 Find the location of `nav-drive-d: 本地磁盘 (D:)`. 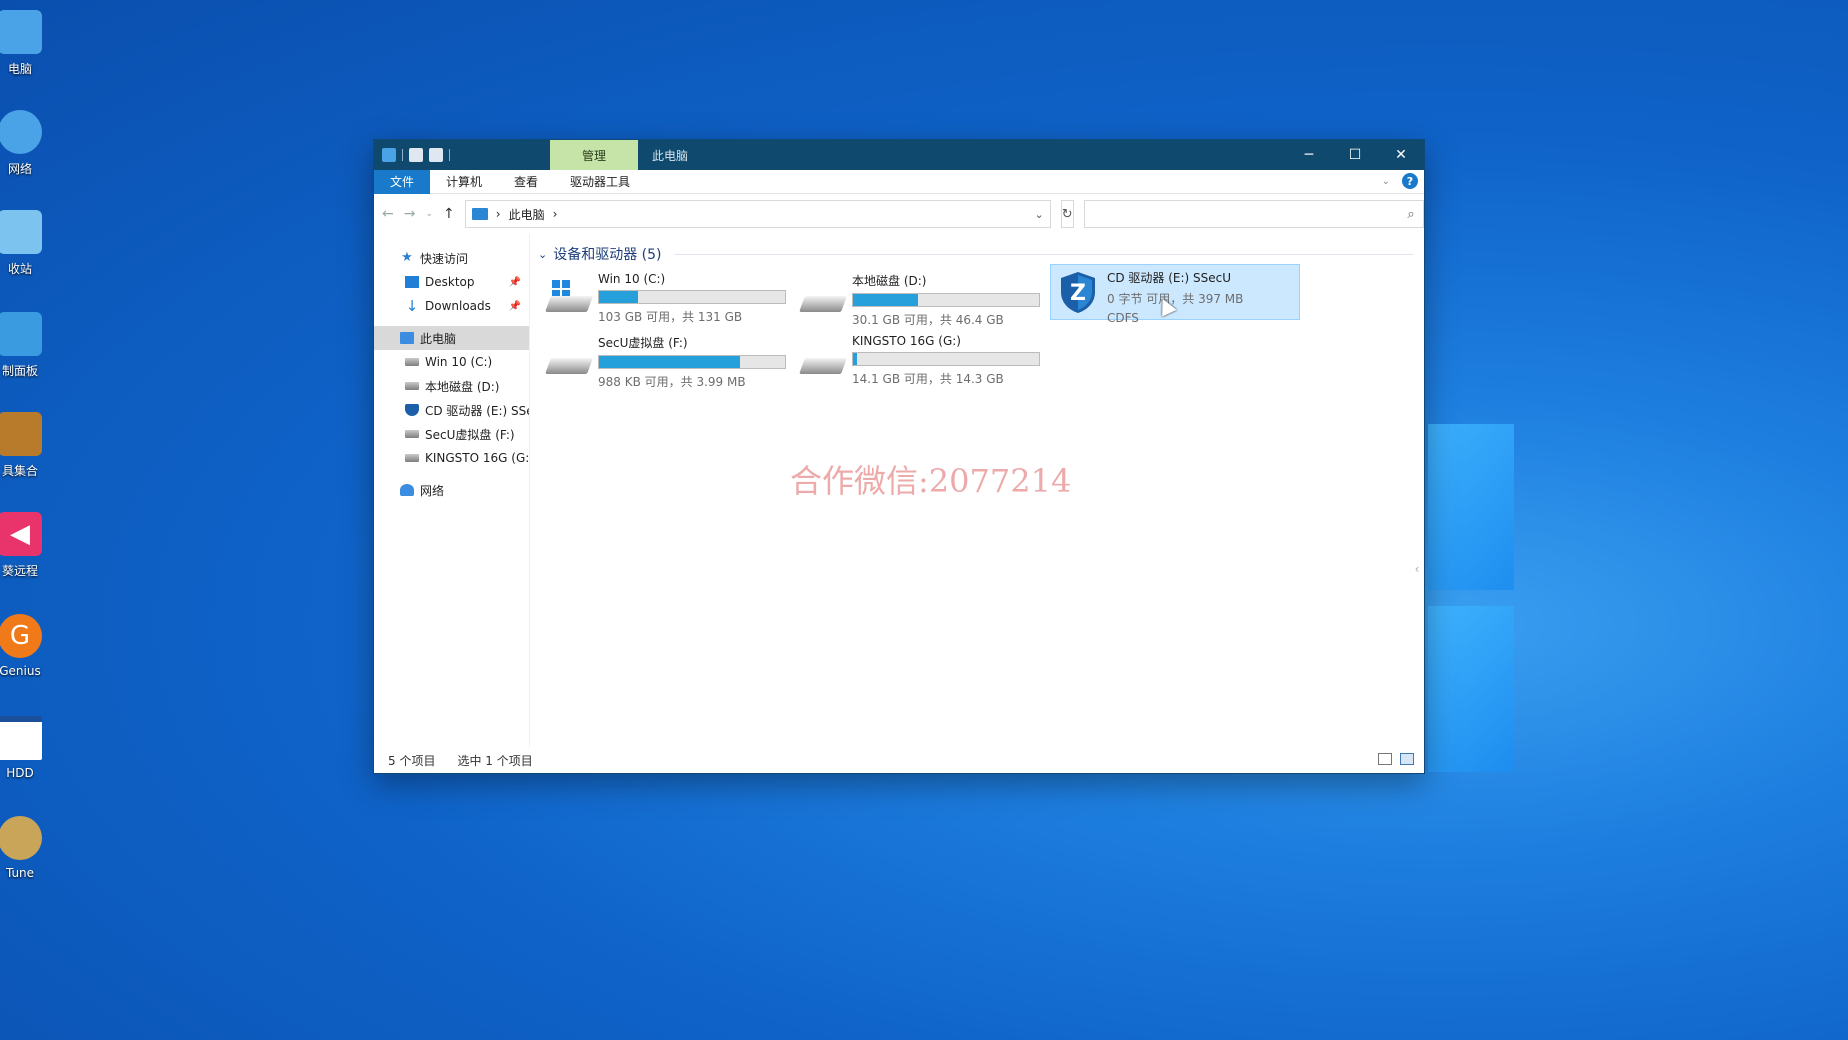

nav-drive-d: 本地磁盘 (D:) is located at coordinates (451, 386).